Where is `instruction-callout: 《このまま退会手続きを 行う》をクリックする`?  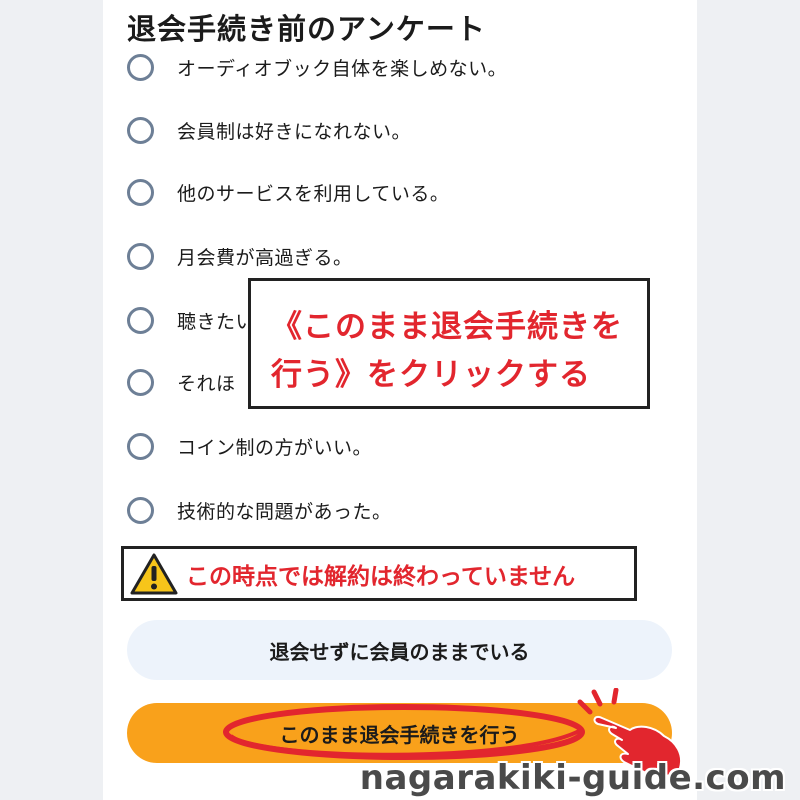 instruction-callout: 《このまま退会手続きを 行う》をクリックする is located at coordinates (449, 343).